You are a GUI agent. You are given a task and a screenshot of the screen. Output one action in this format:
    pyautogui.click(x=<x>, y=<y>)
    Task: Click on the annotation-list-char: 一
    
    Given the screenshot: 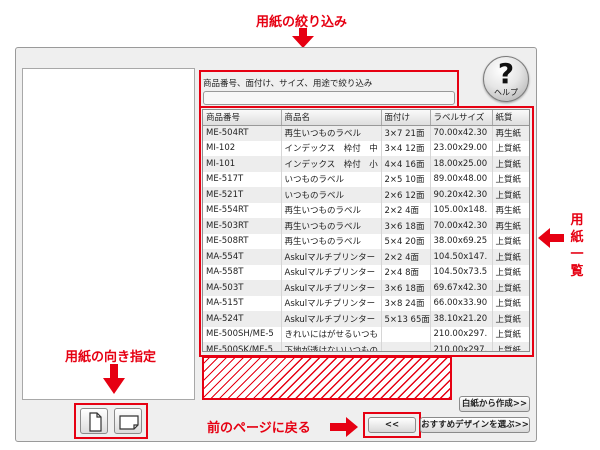 What is the action you would take?
    pyautogui.click(x=577, y=254)
    